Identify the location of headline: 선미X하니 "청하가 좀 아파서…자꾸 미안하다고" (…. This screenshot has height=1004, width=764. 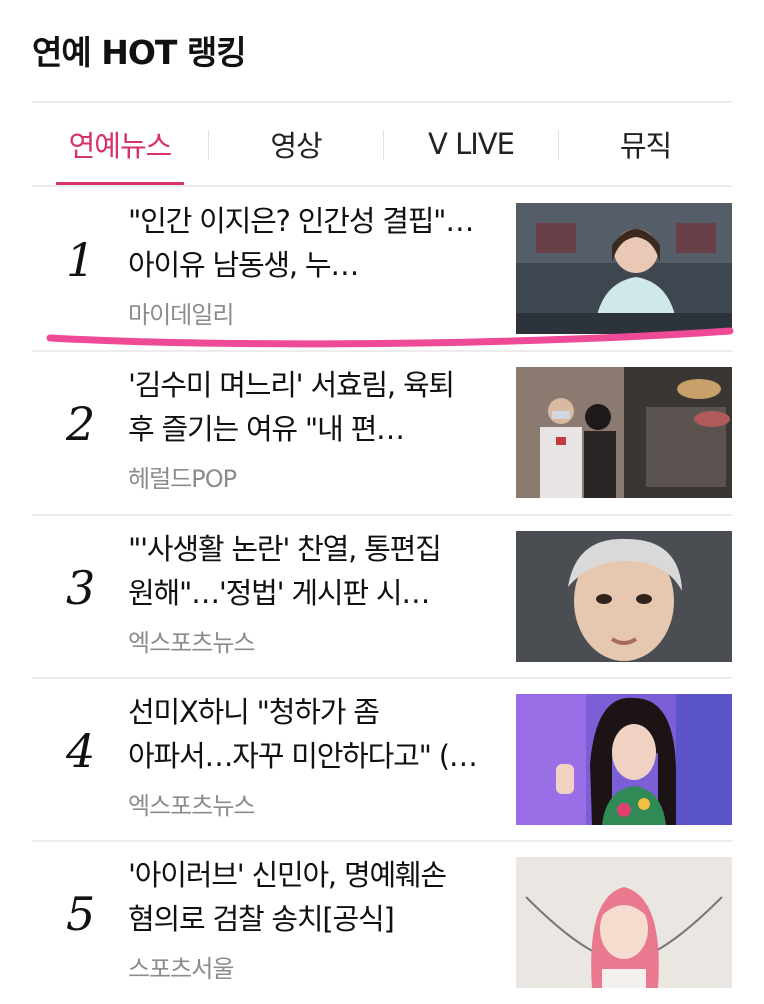
(304, 734).